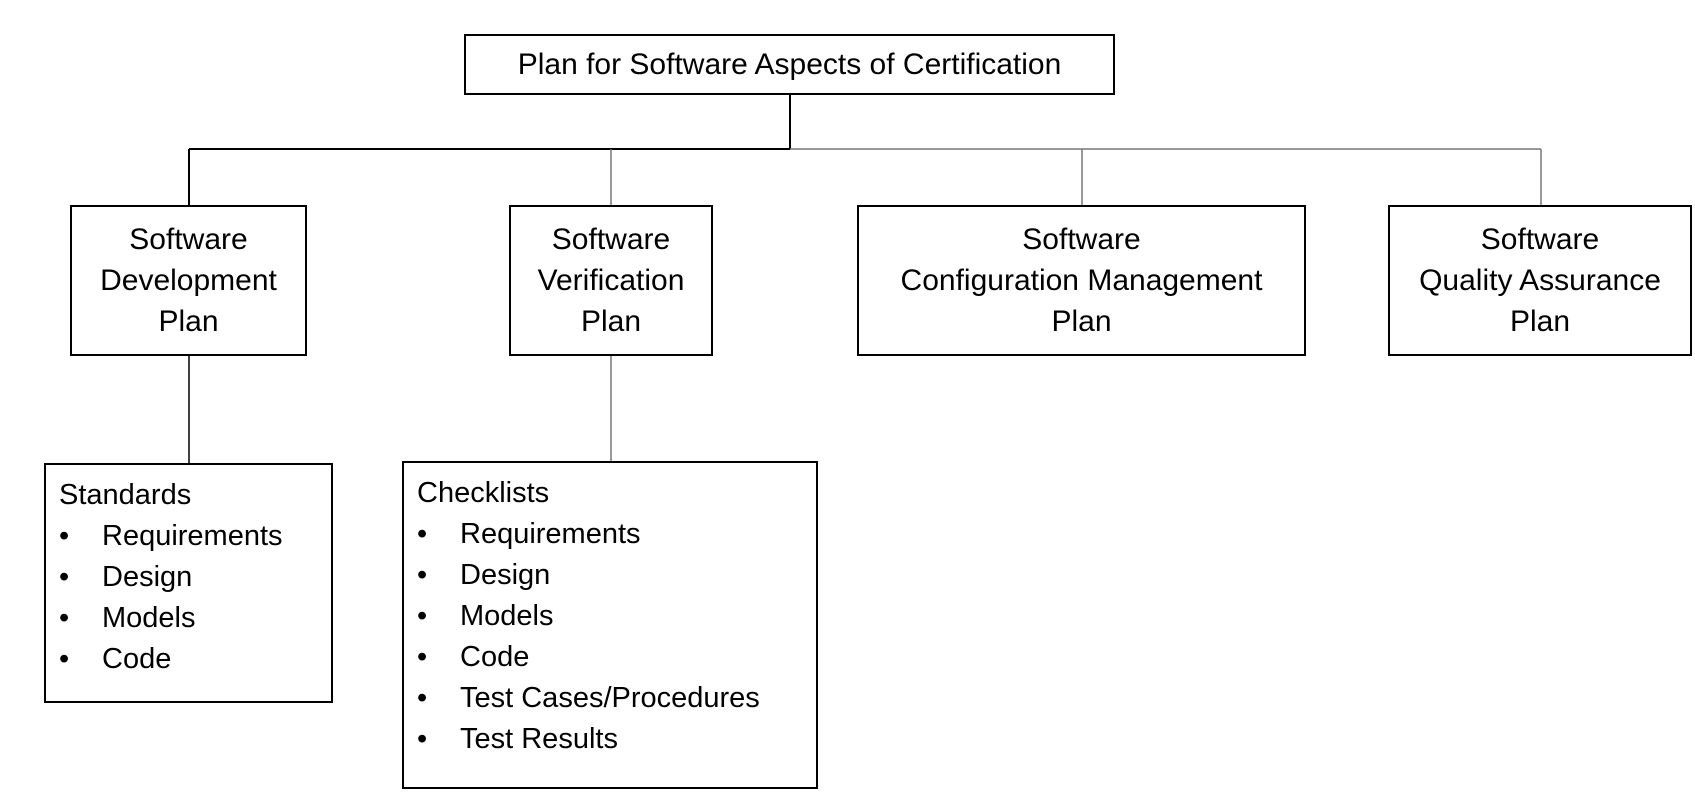 Image resolution: width=1695 pixels, height=794 pixels. What do you see at coordinates (125, 495) in the screenshot?
I see `standards-heading: Standards` at bounding box center [125, 495].